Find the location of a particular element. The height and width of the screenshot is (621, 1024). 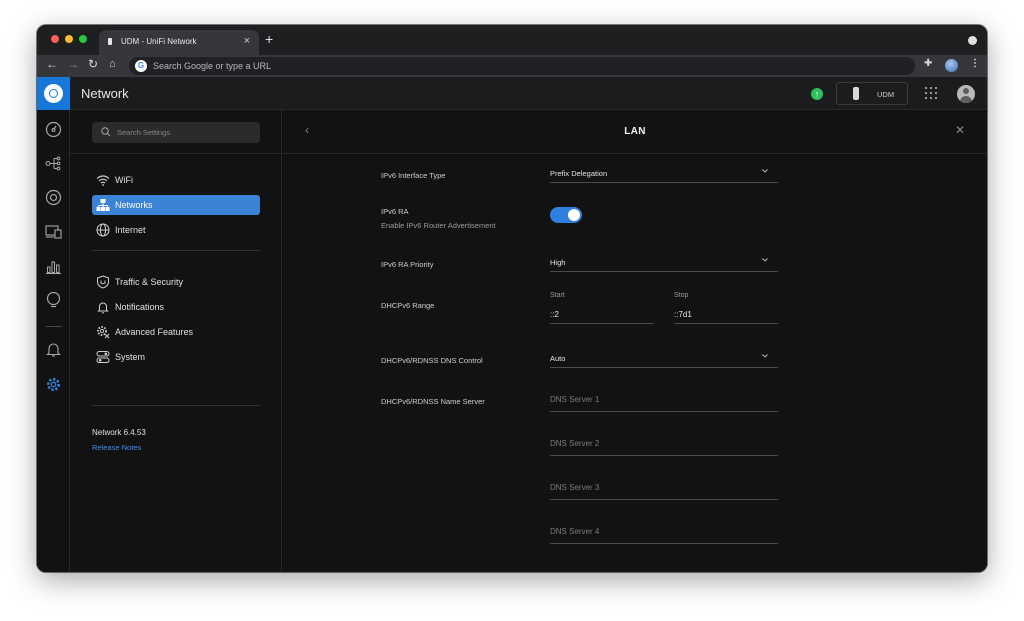

back-arrow-icon: ← is located at coordinates (52, 64).